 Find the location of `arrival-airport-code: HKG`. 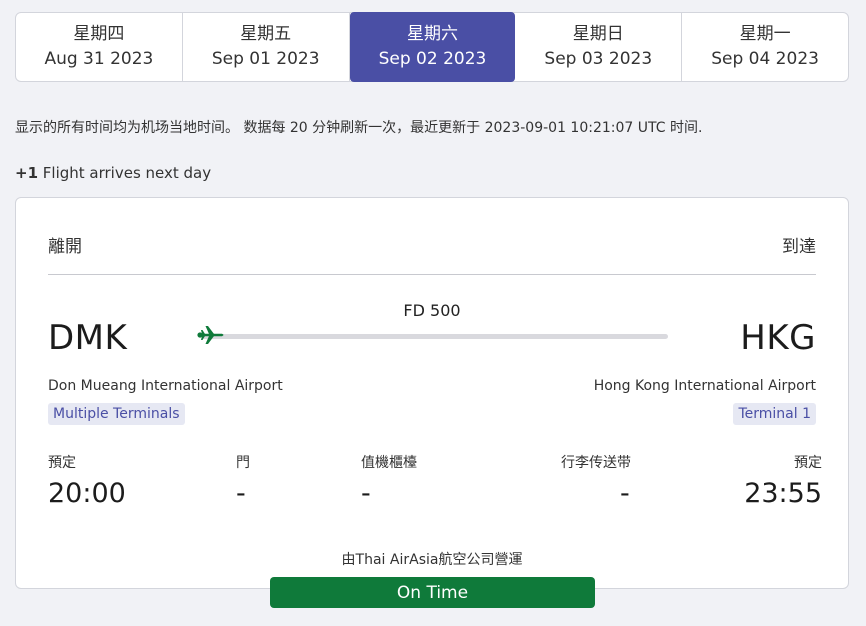

arrival-airport-code: HKG is located at coordinates (778, 338).